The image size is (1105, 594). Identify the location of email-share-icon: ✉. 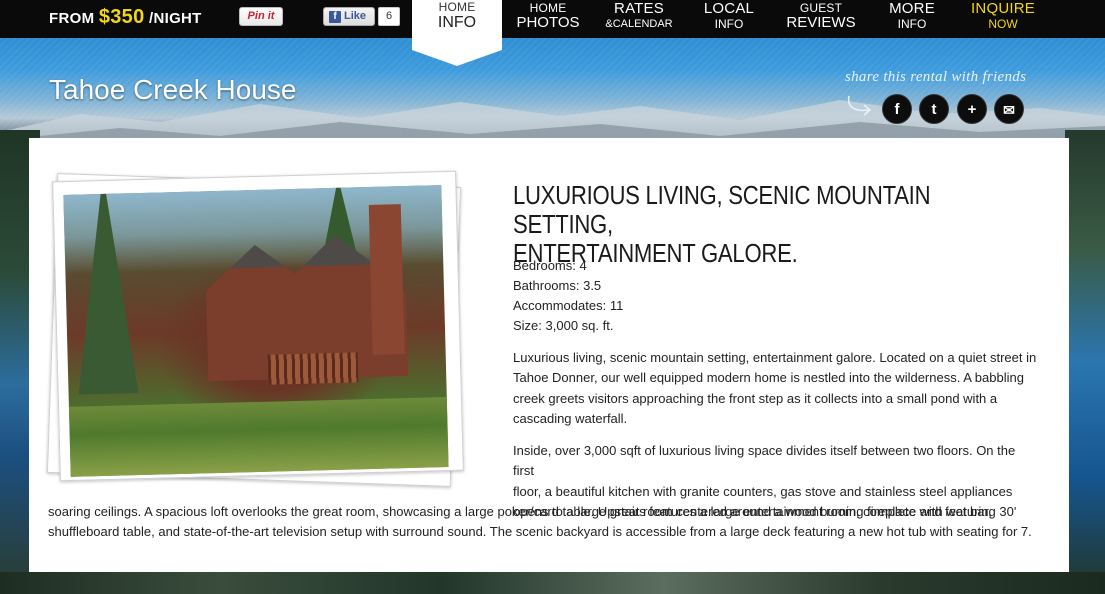
(1009, 109).